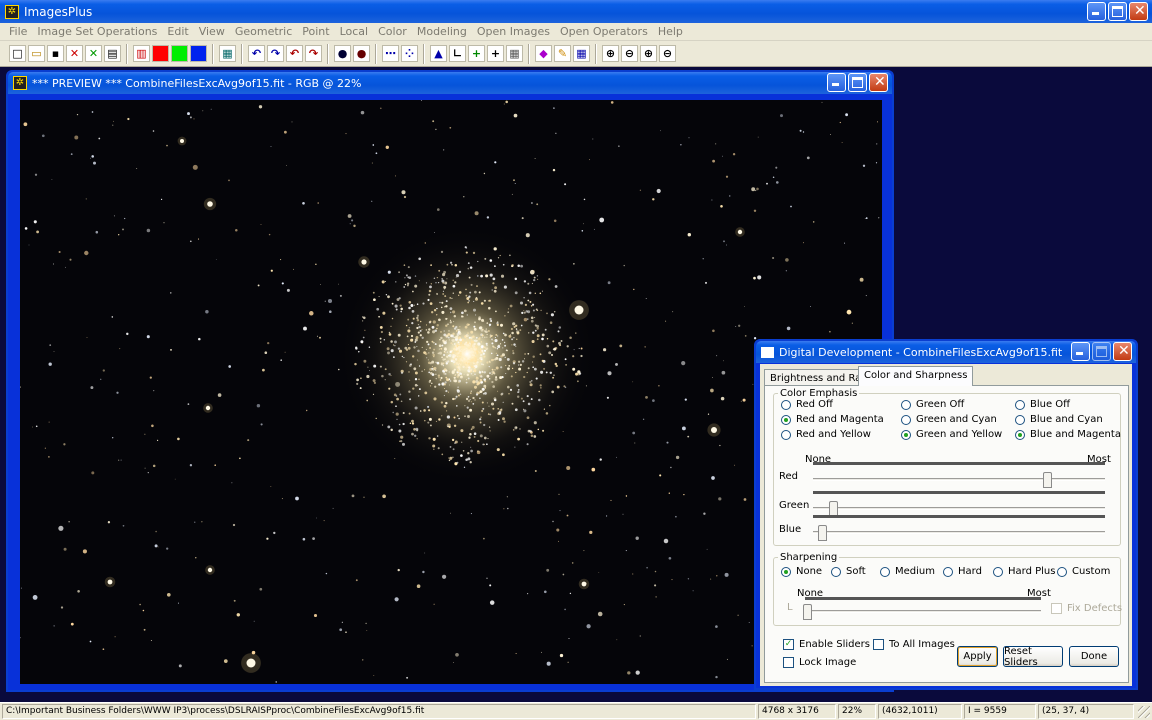 This screenshot has width=1152, height=720. I want to click on axis-icon: ∟, so click(457, 53).